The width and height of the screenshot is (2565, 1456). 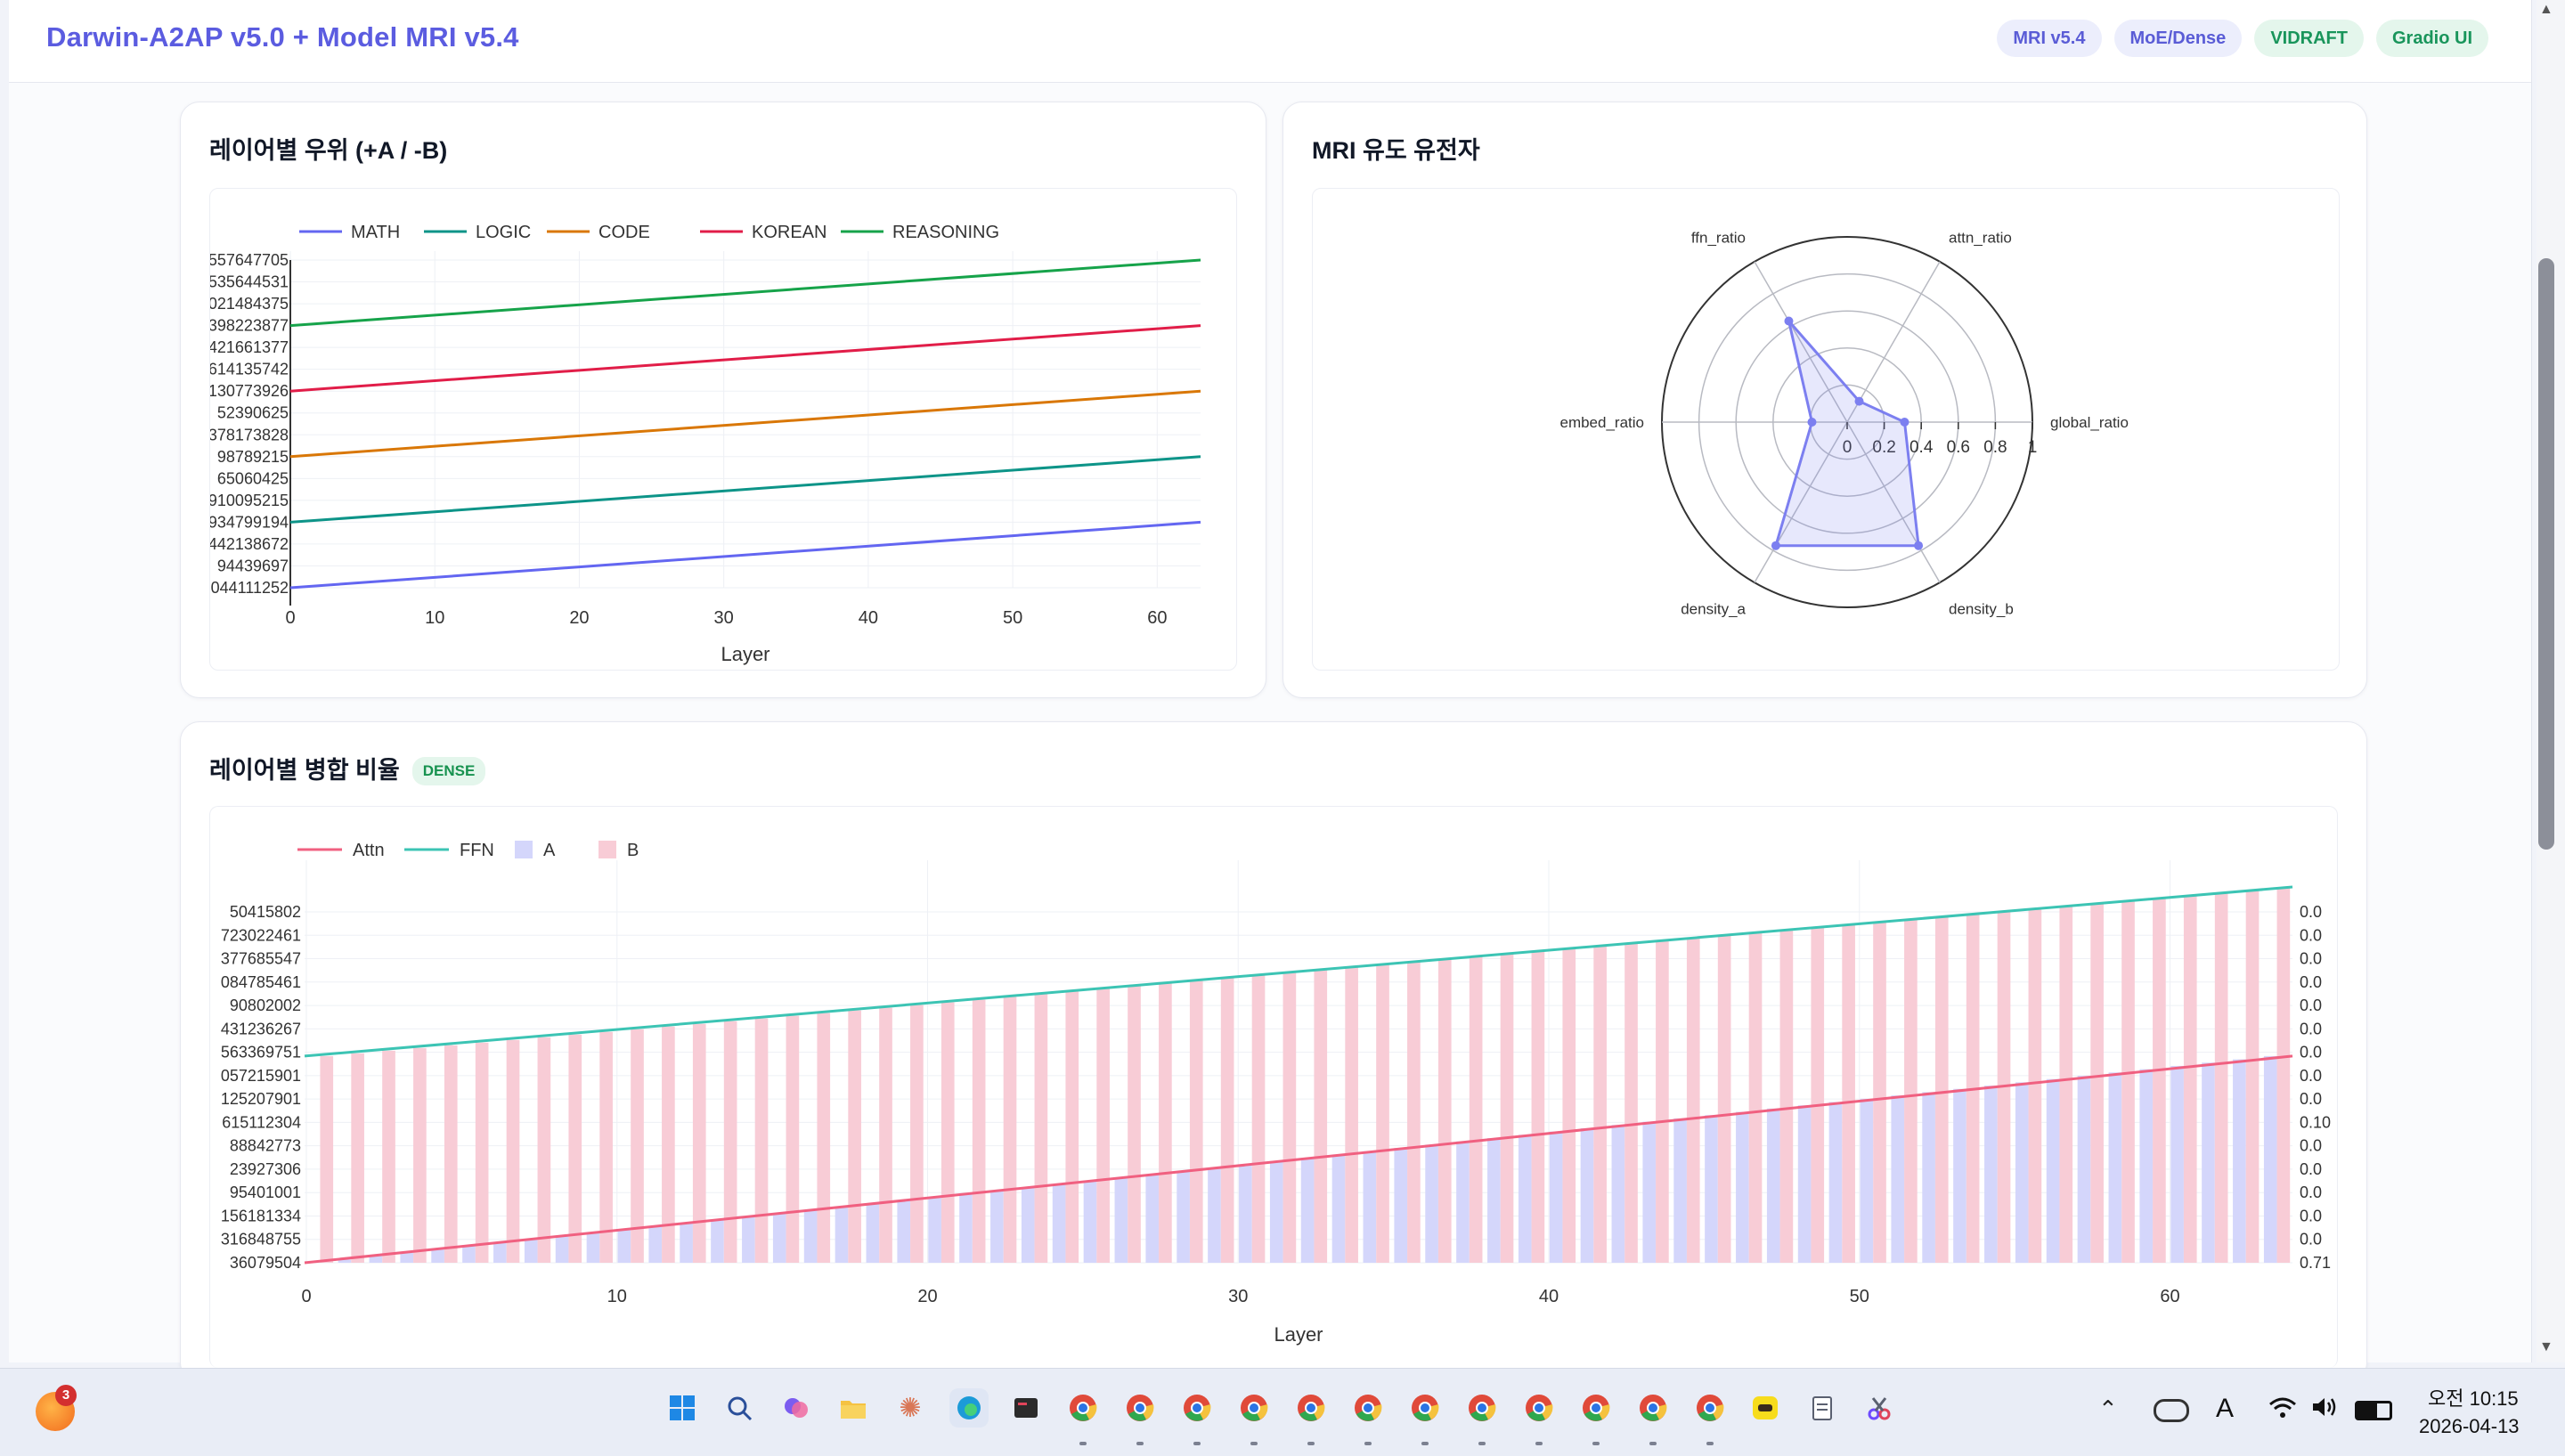 I want to click on radial-tick-label: 0.8, so click(x=1995, y=447).